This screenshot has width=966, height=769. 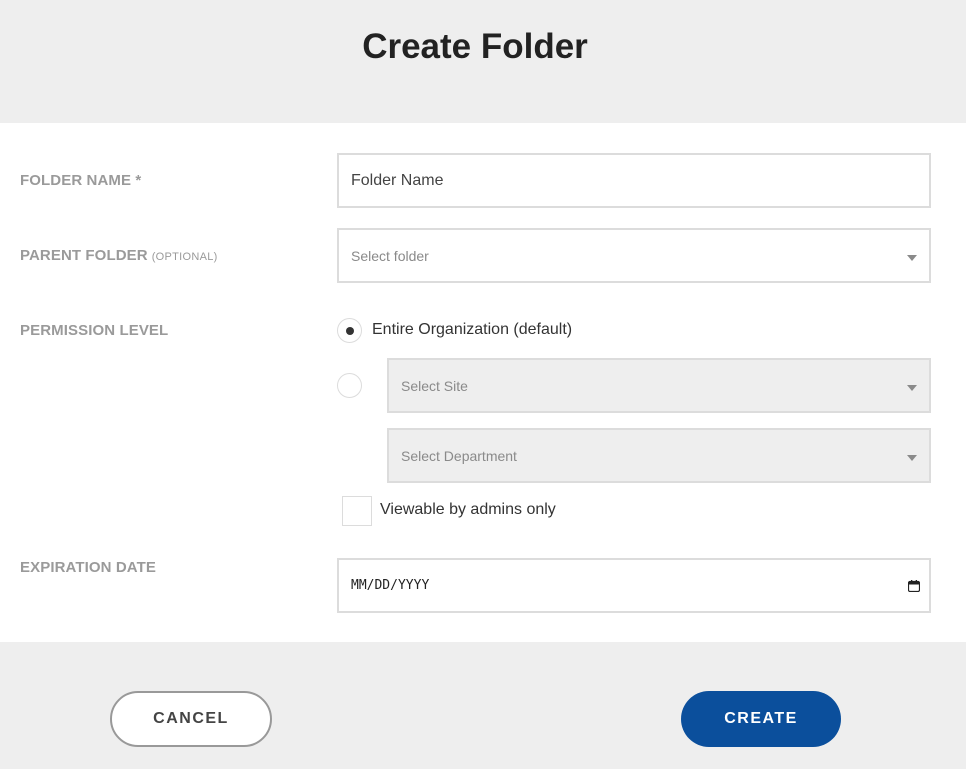 What do you see at coordinates (475, 46) in the screenshot?
I see `dialog-title: Create Folder` at bounding box center [475, 46].